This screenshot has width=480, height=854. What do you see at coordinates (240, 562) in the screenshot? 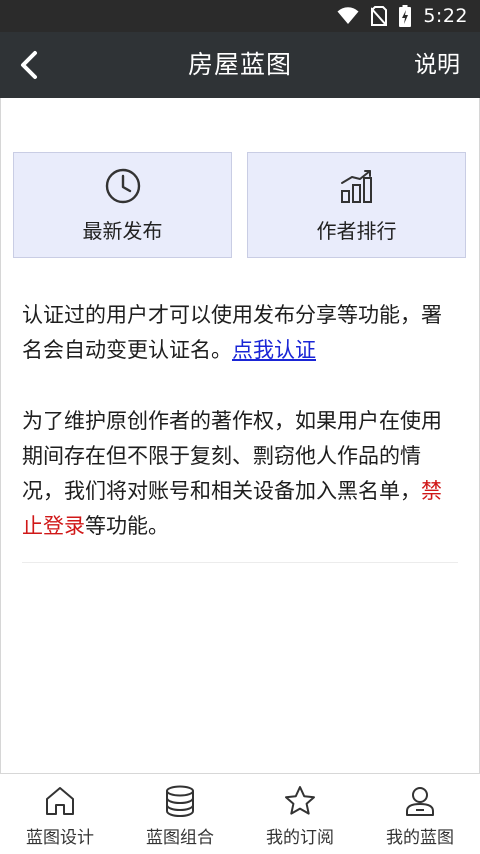
I see `content-divider` at bounding box center [240, 562].